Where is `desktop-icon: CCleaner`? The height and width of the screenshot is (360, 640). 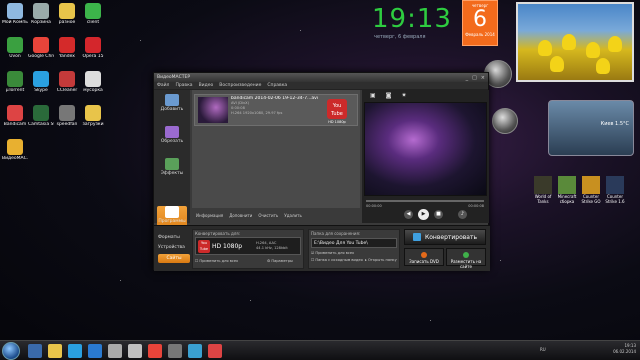
desktop-icon: CCleaner is located at coordinates (67, 82).